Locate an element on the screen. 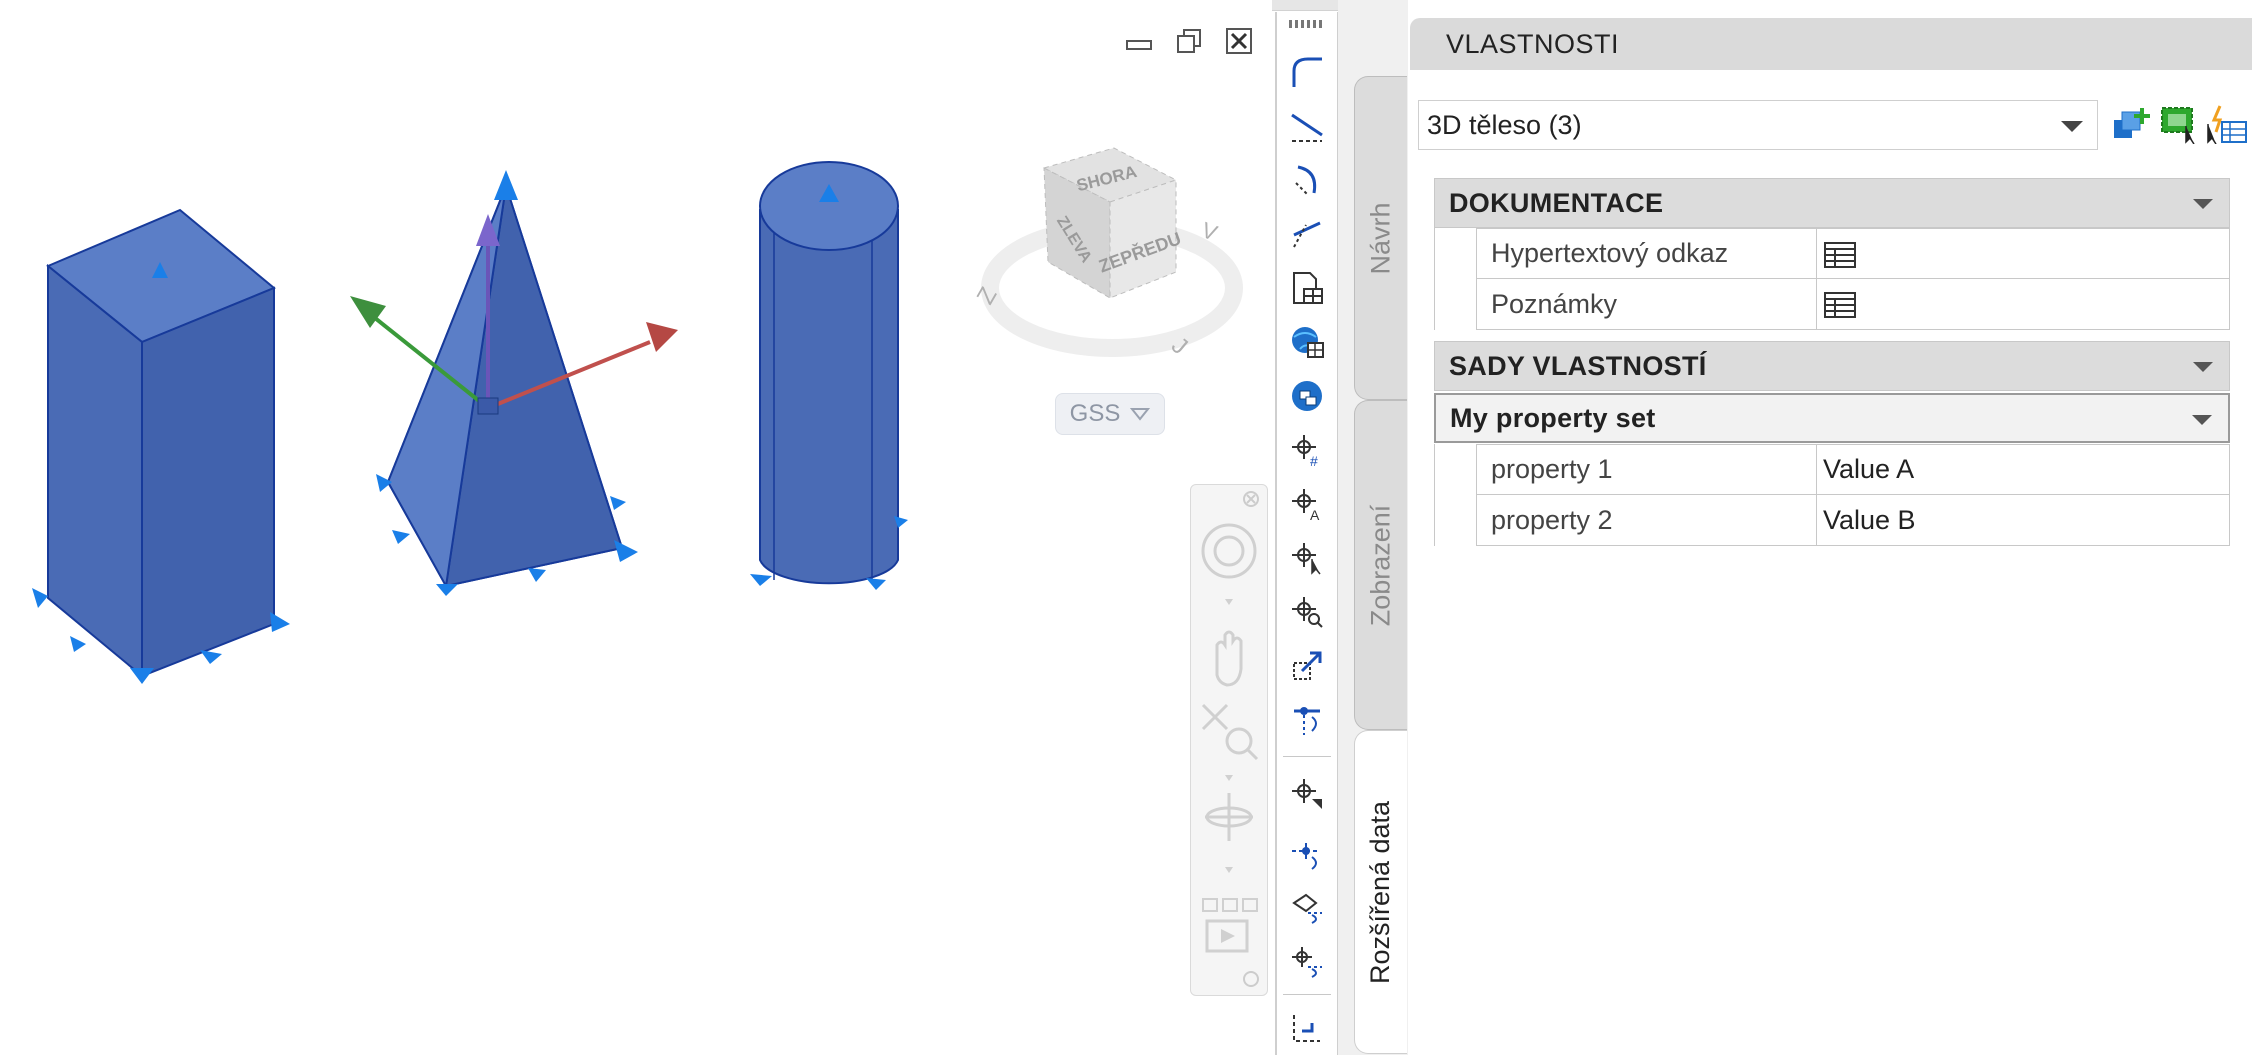 The image size is (2252, 1055). quick-select-icon is located at coordinates (2227, 124).